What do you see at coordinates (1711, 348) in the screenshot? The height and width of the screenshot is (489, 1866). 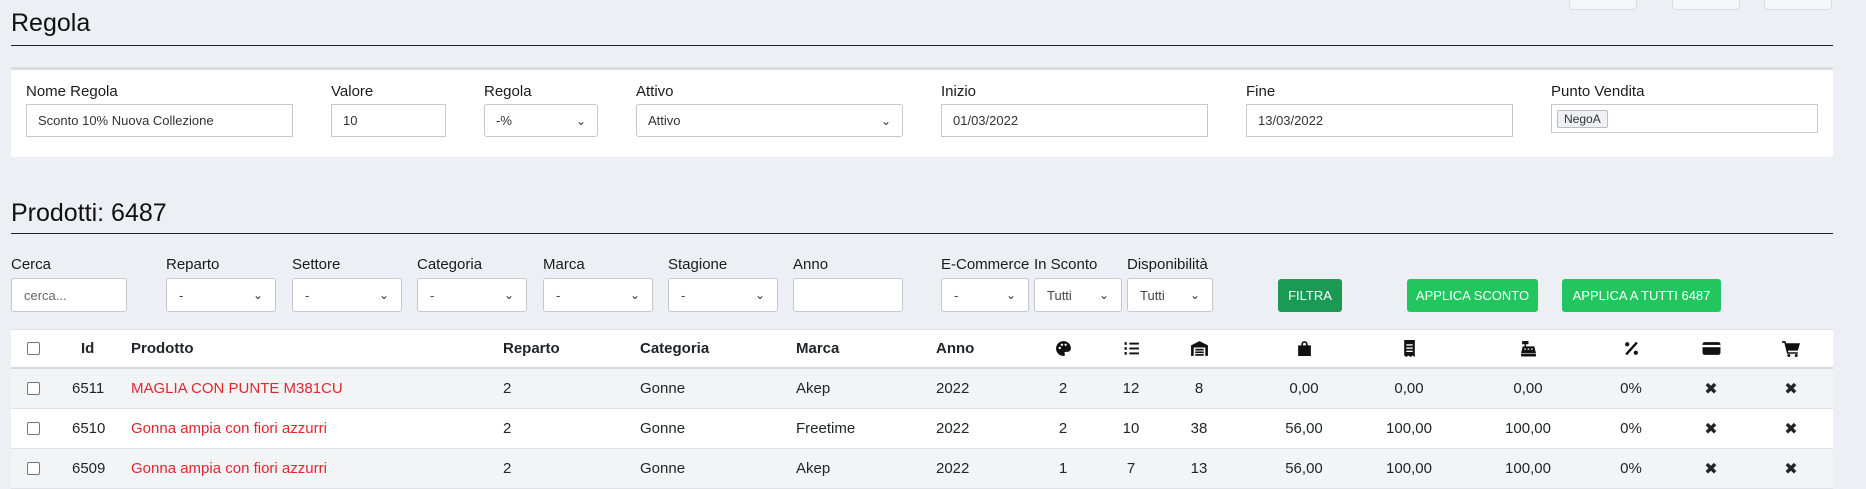 I see `credit-card-icon` at bounding box center [1711, 348].